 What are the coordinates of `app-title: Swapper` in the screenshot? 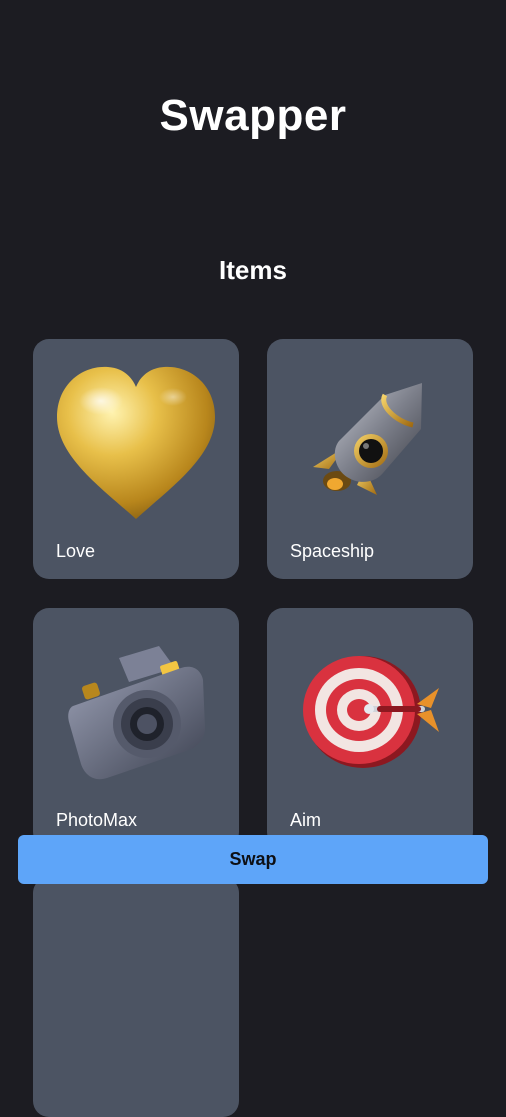 It's located at (253, 115).